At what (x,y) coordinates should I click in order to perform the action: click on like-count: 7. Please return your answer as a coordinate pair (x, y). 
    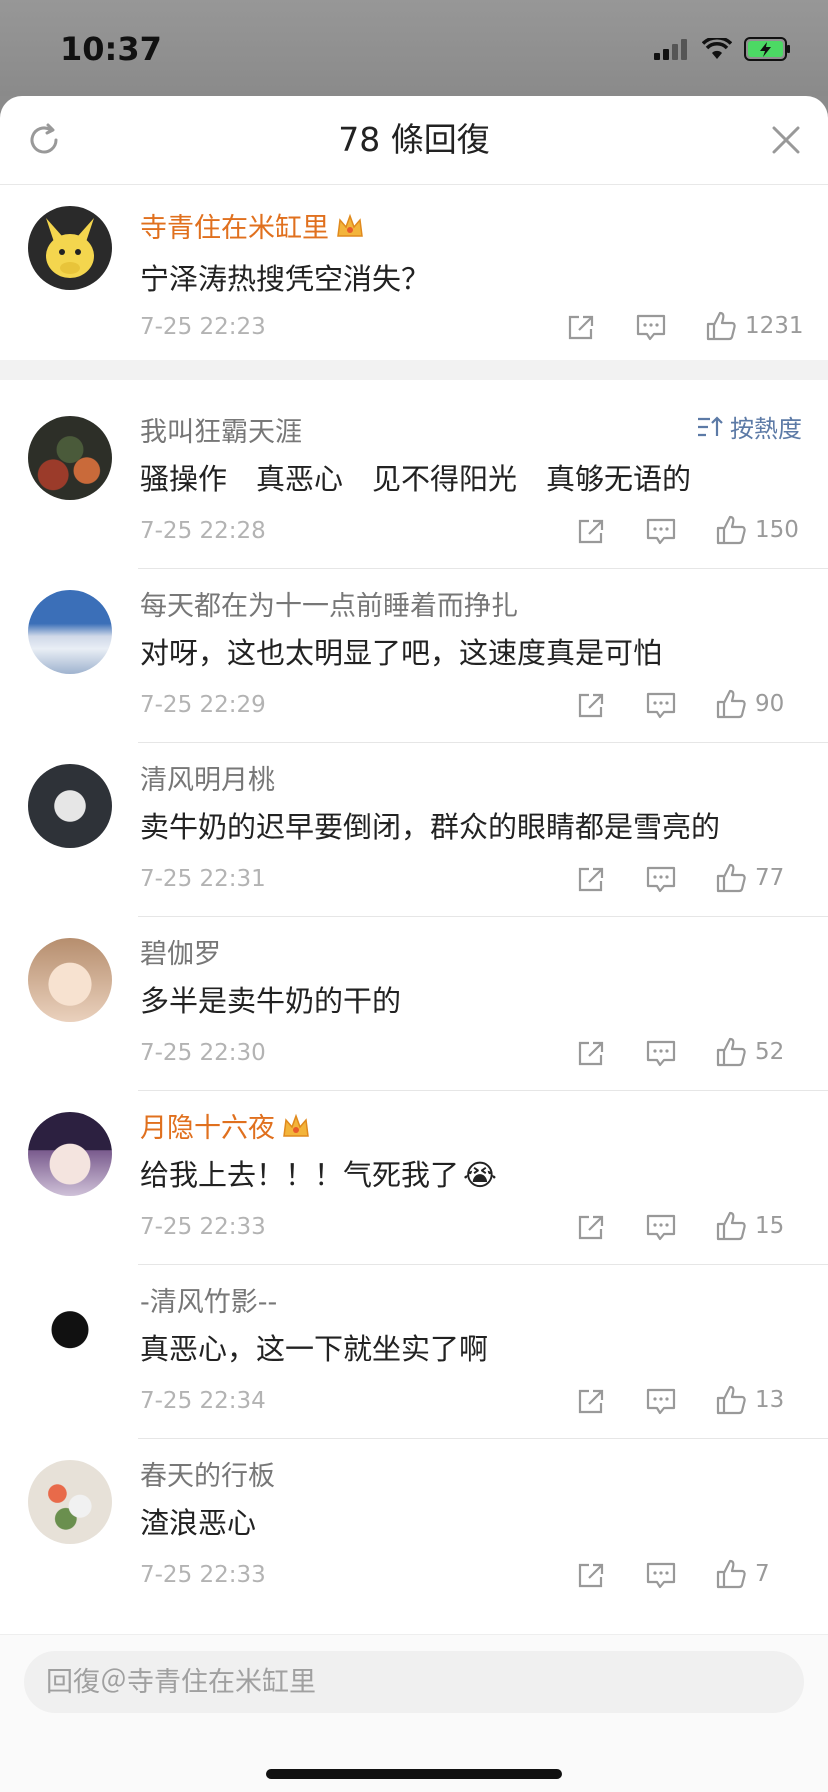
    Looking at the image, I should click on (762, 1574).